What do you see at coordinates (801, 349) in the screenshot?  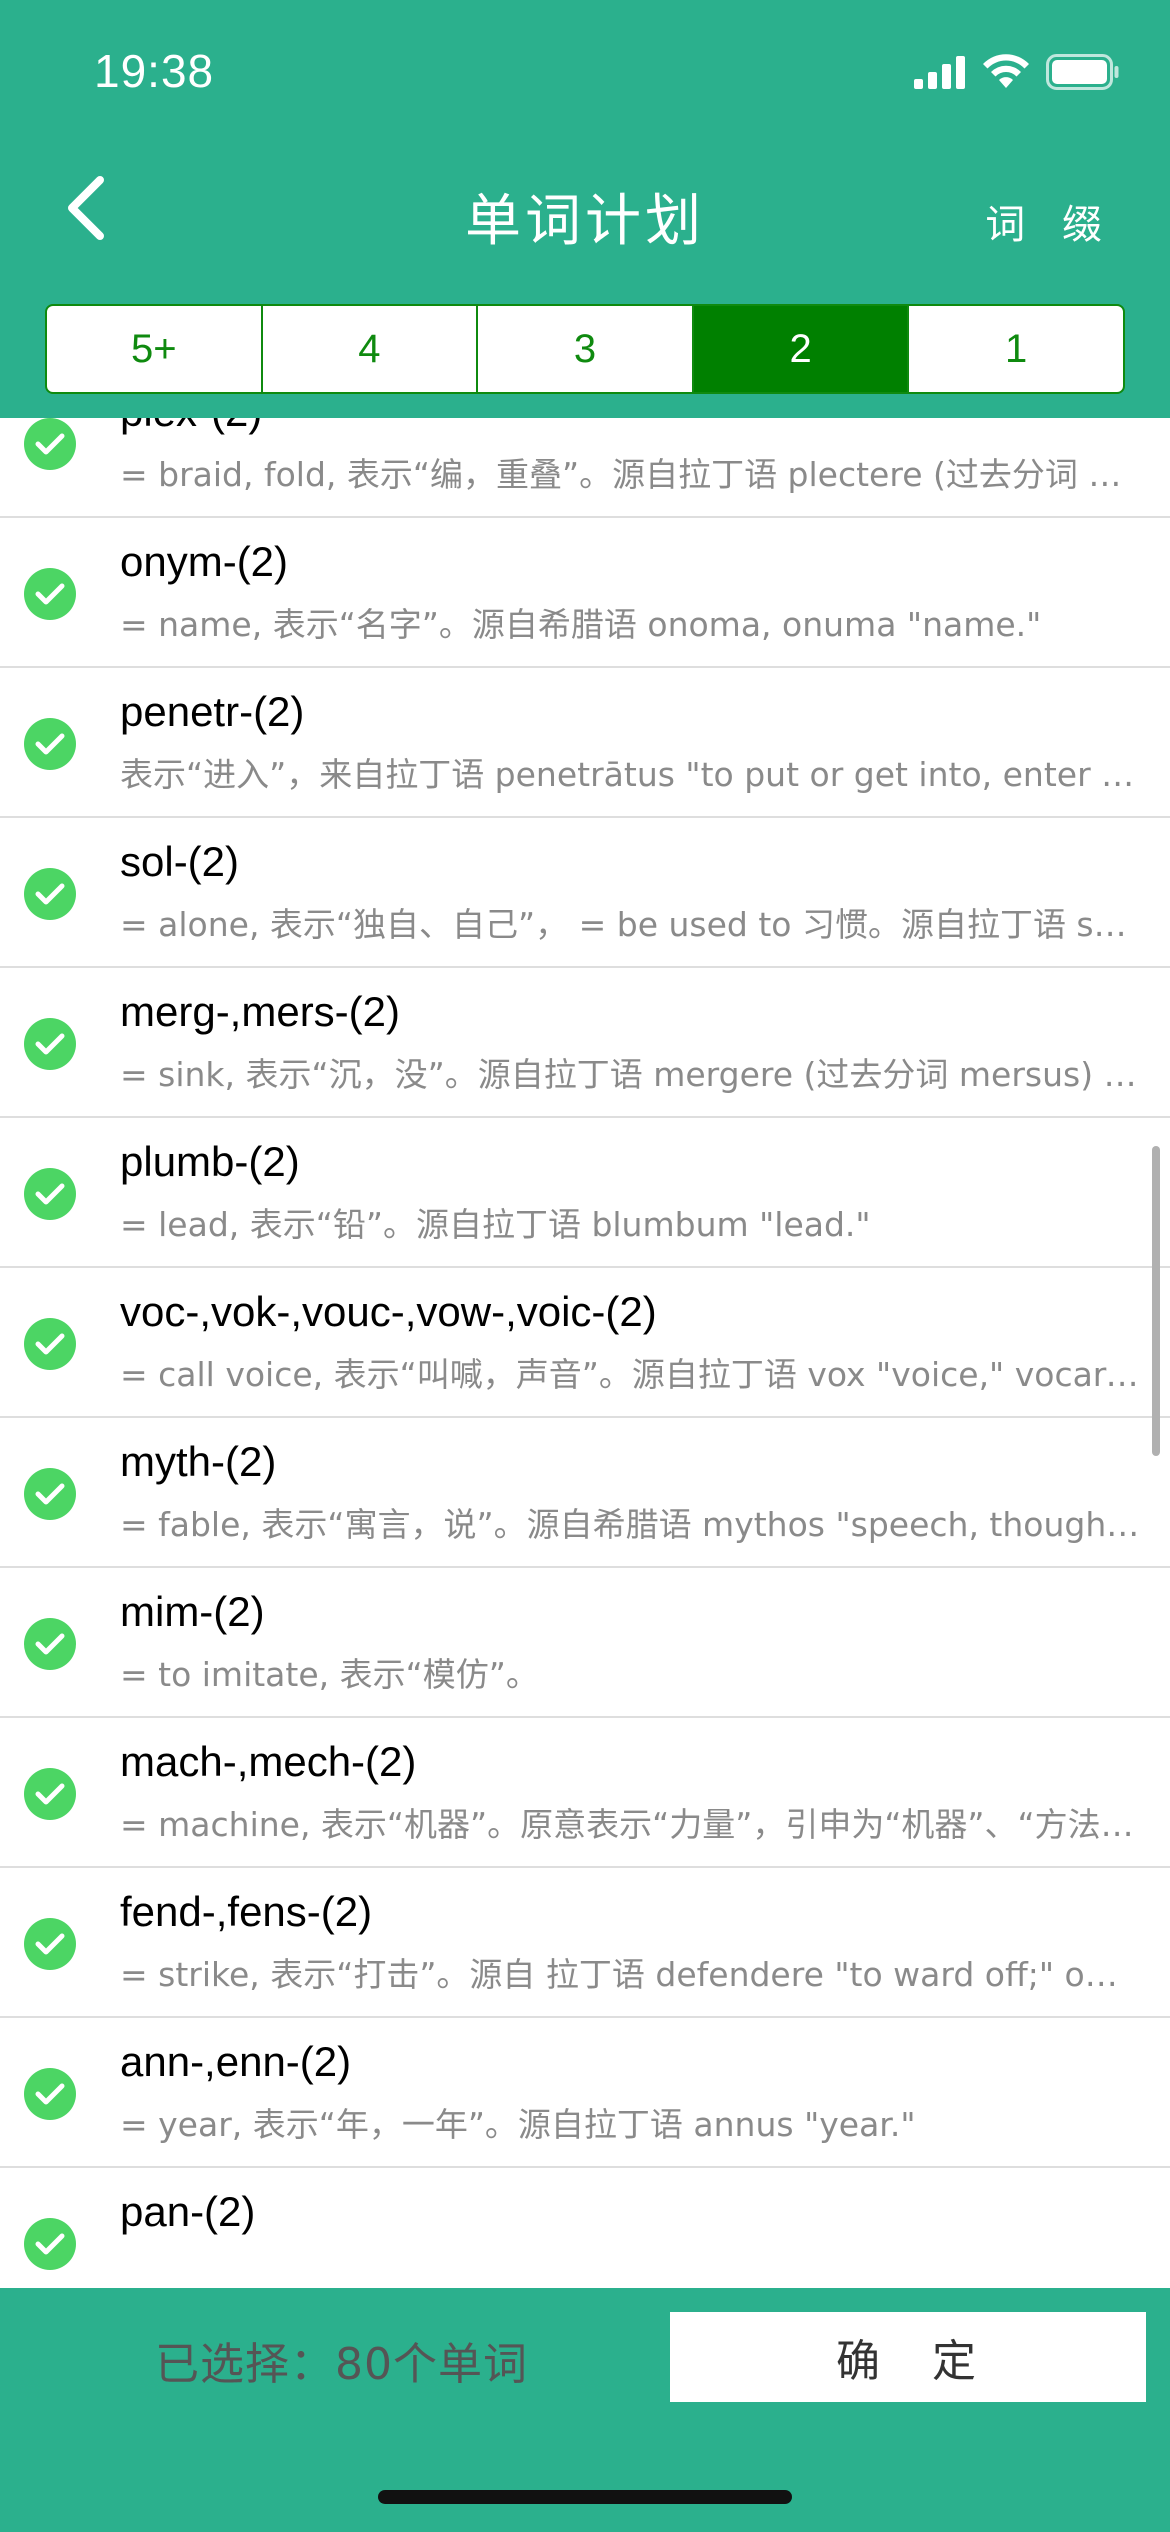 I see `tab-level-2: 2` at bounding box center [801, 349].